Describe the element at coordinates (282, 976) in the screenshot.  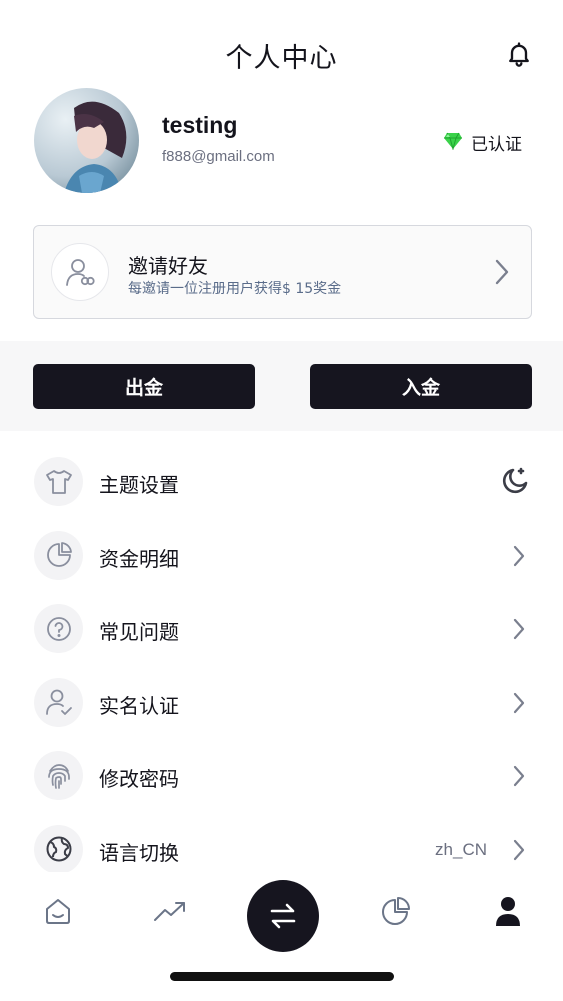
I see `home-indicator` at that location.